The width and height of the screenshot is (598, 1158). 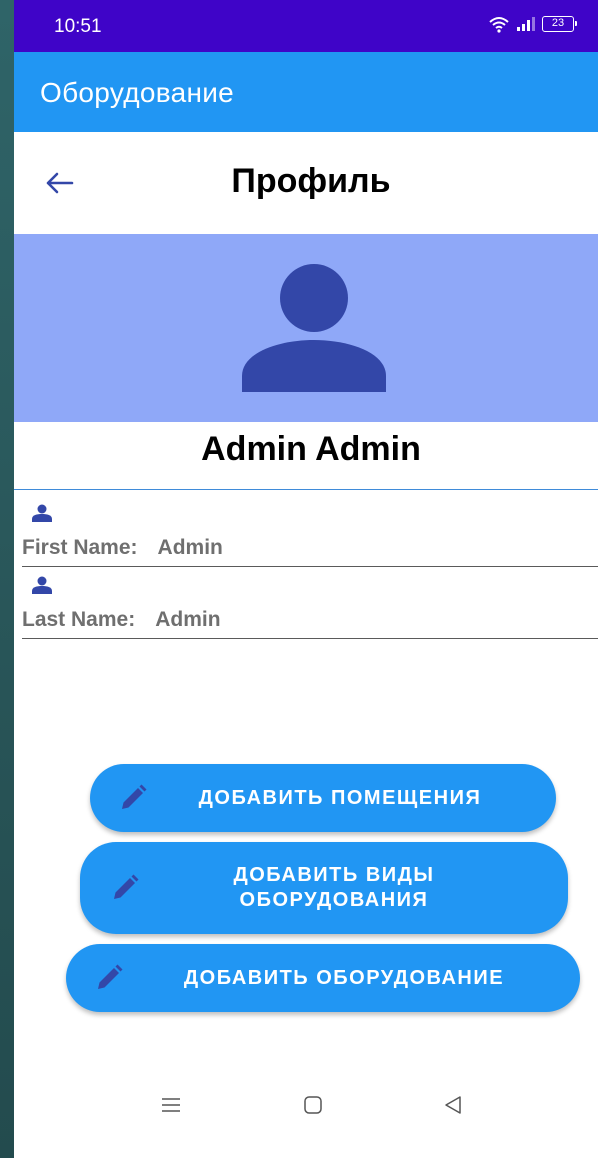 I want to click on system-nav-bar, so click(x=306, y=1109).